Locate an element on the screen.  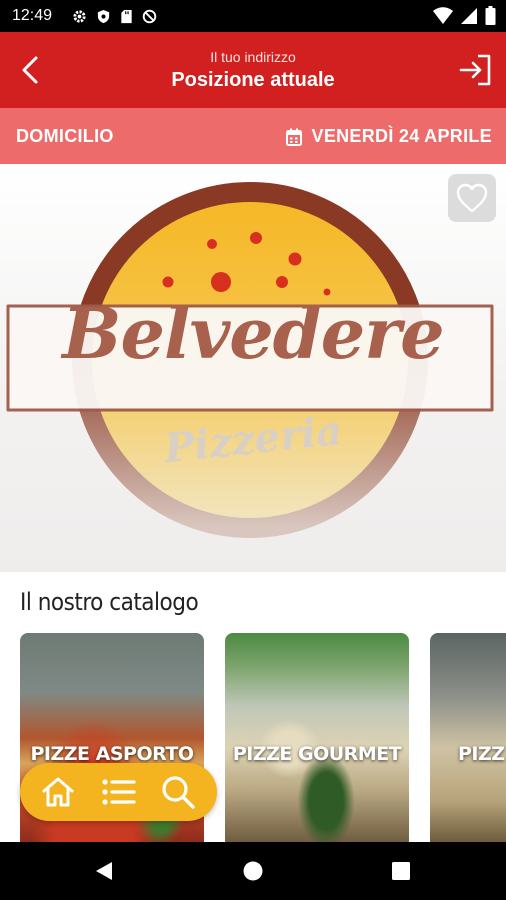
catalog-card: PIZZ is located at coordinates (468, 738).